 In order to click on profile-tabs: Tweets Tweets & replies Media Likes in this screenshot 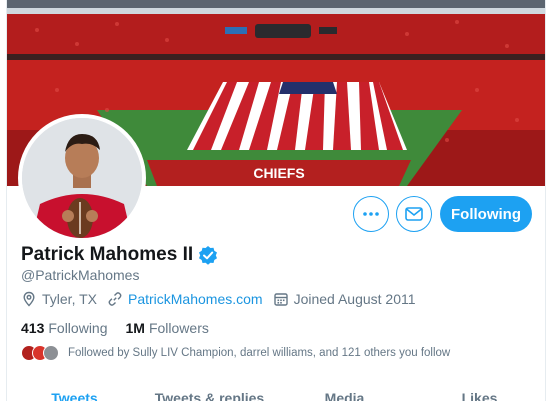, I will do `click(276, 392)`.